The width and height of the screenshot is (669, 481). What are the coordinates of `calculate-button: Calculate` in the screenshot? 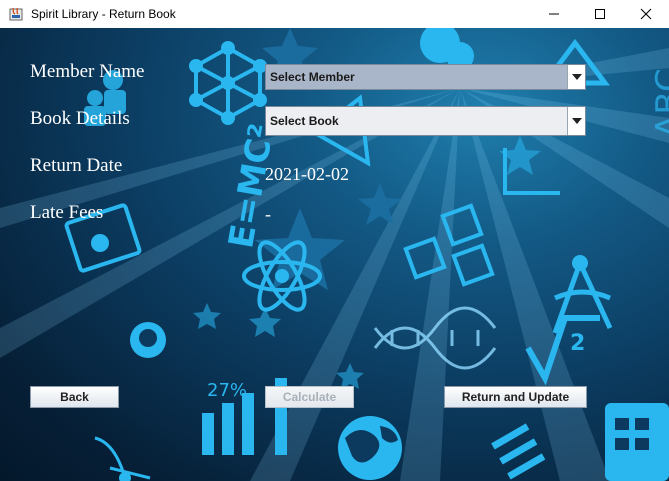 It's located at (309, 397).